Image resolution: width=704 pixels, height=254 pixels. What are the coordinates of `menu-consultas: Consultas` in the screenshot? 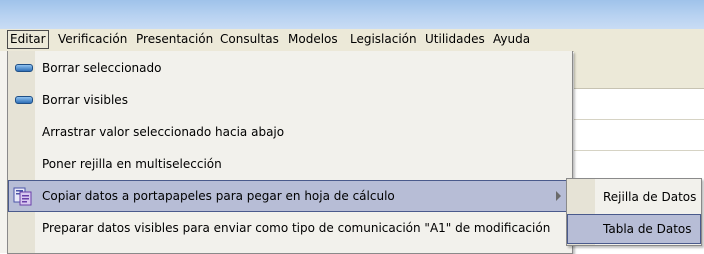 It's located at (249, 39).